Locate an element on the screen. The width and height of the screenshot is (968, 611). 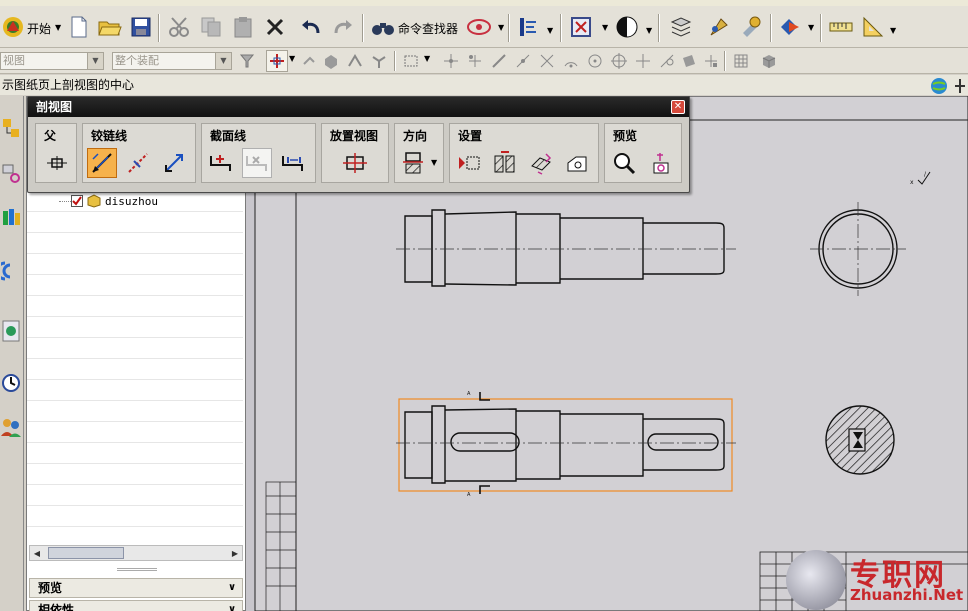
place-view-icon is located at coordinates (355, 163).